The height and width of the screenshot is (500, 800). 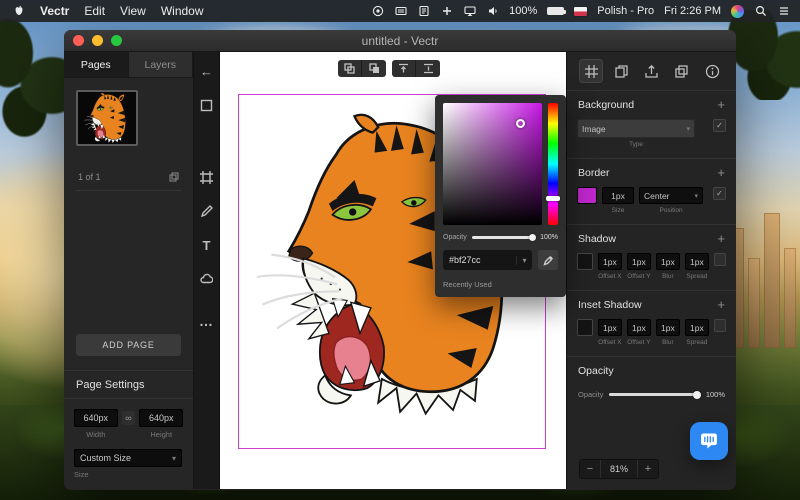 What do you see at coordinates (557, 11) in the screenshot?
I see `battery-icon` at bounding box center [557, 11].